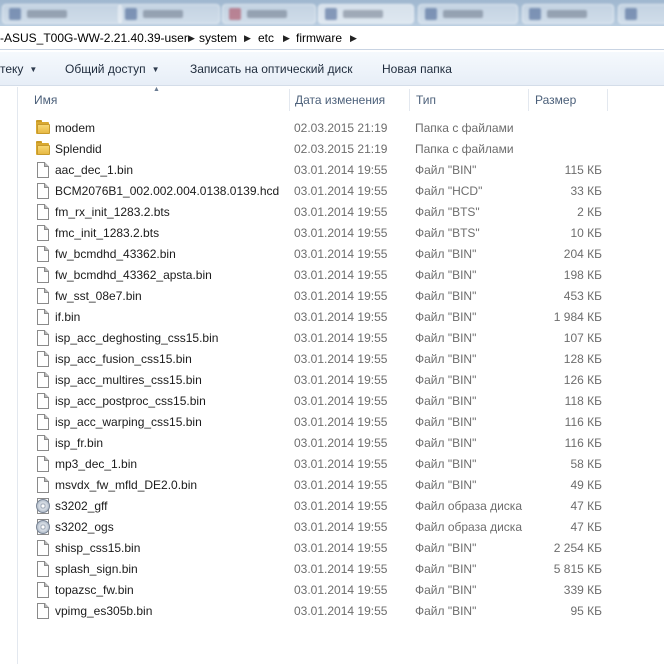 The width and height of the screenshot is (664, 664). What do you see at coordinates (78, 149) in the screenshot?
I see `file-name: Splendid` at bounding box center [78, 149].